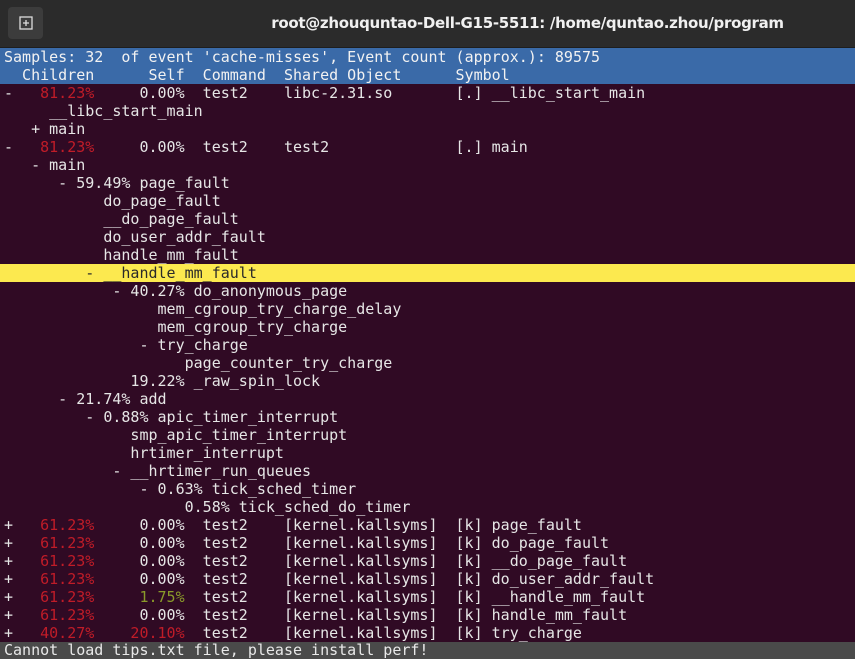 The image size is (855, 659). What do you see at coordinates (427, 147) in the screenshot?
I see `table-row: - 81.23% 0.00% test2 test2 [.] main` at bounding box center [427, 147].